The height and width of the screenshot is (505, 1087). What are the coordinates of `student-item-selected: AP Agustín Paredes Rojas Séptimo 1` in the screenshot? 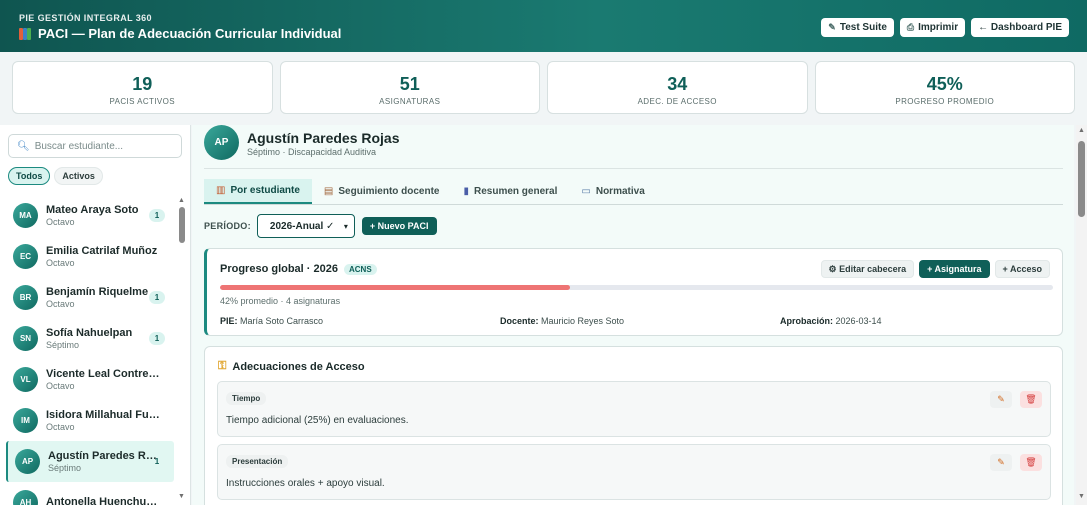 It's located at (90, 461).